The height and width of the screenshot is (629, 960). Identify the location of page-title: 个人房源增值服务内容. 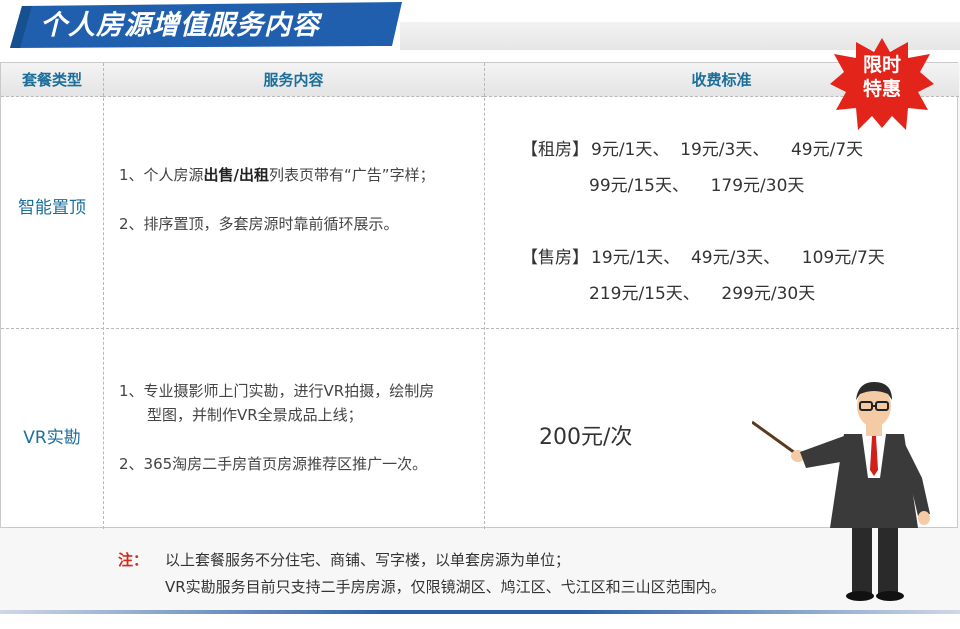
(180, 25).